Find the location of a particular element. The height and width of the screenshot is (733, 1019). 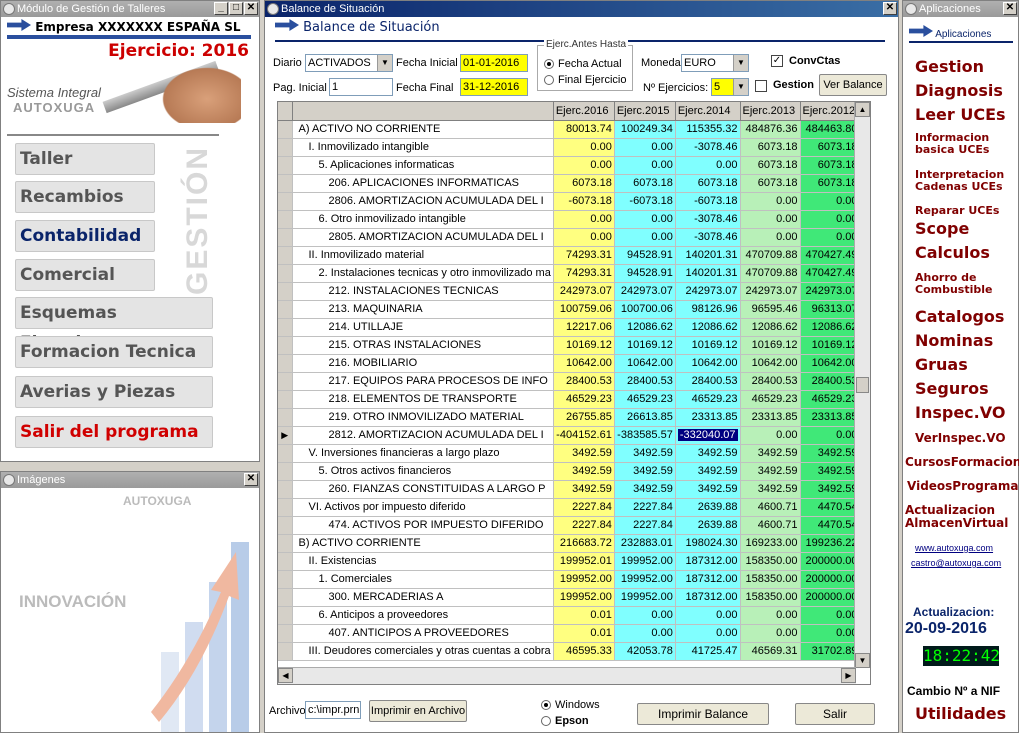

link-scope: Scope is located at coordinates (942, 229).